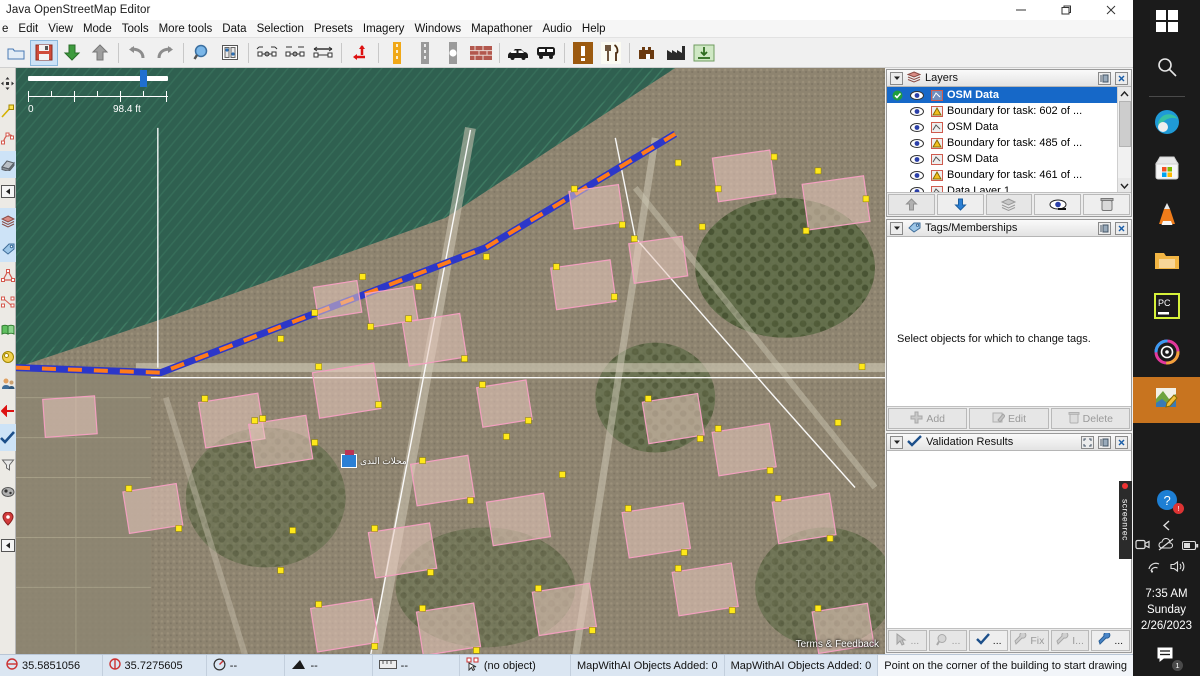 This screenshot has height=676, width=1200. Describe the element at coordinates (1154, 569) in the screenshot. I see `wifi-icon` at that location.